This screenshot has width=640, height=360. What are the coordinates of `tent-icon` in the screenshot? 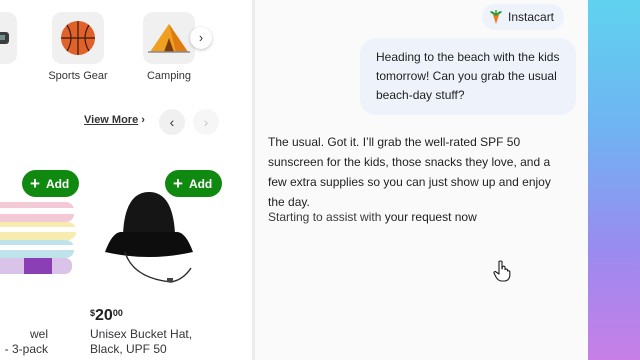 It's located at (169, 38).